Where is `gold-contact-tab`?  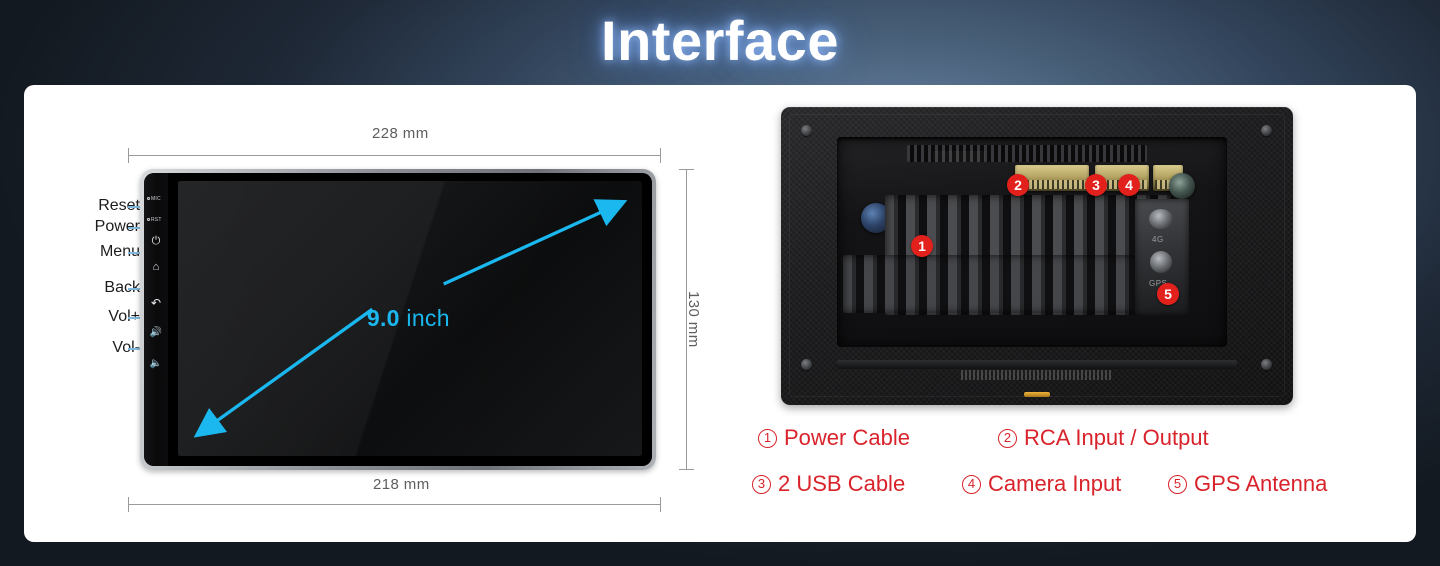 gold-contact-tab is located at coordinates (1037, 394).